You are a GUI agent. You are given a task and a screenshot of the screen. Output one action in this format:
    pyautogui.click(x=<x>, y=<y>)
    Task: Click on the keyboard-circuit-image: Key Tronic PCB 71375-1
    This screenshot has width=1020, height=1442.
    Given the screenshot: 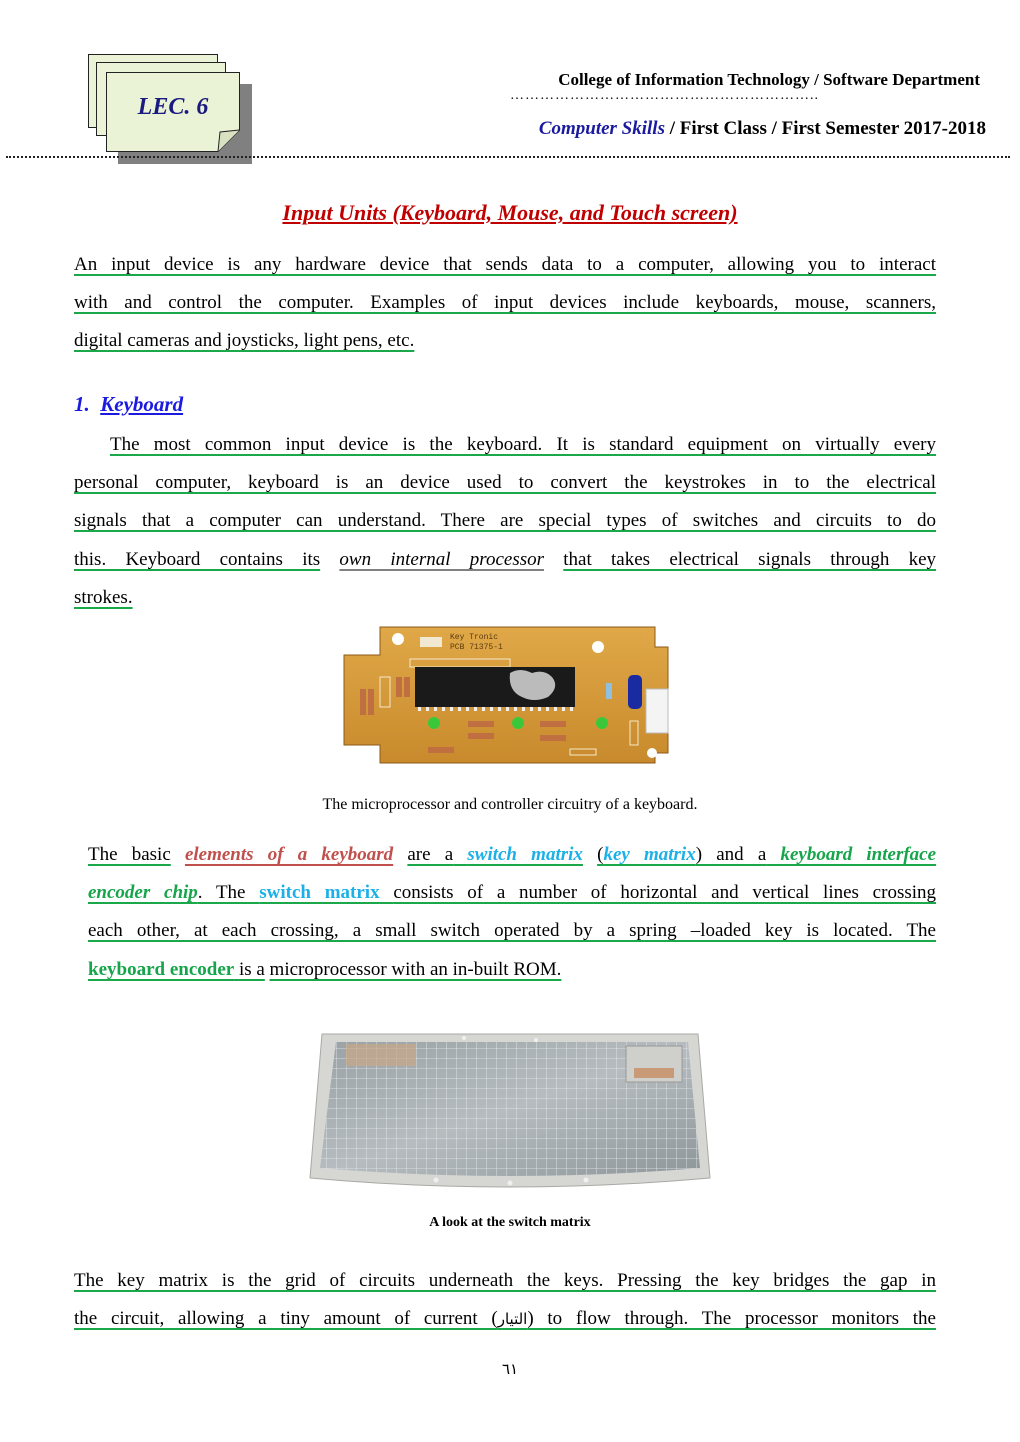 What is the action you would take?
    pyautogui.click(x=512, y=695)
    